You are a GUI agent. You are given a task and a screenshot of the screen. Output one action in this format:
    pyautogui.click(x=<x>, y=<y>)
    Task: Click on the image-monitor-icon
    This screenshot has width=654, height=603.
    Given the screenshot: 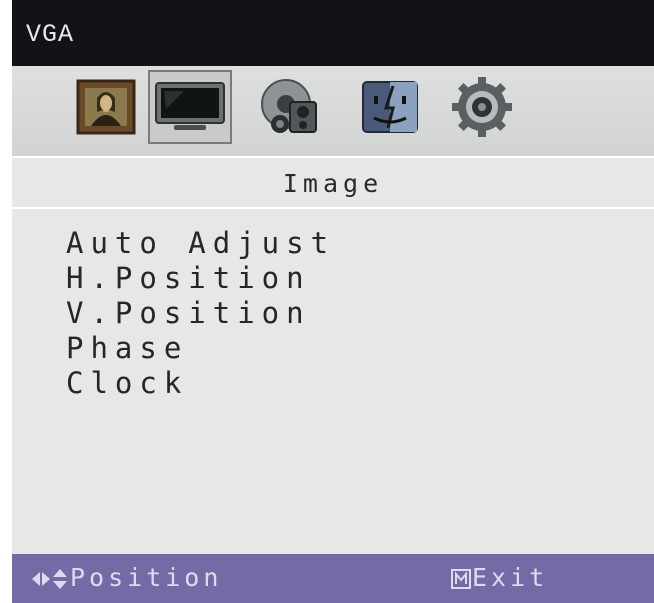 What is the action you would take?
    pyautogui.click(x=190, y=107)
    